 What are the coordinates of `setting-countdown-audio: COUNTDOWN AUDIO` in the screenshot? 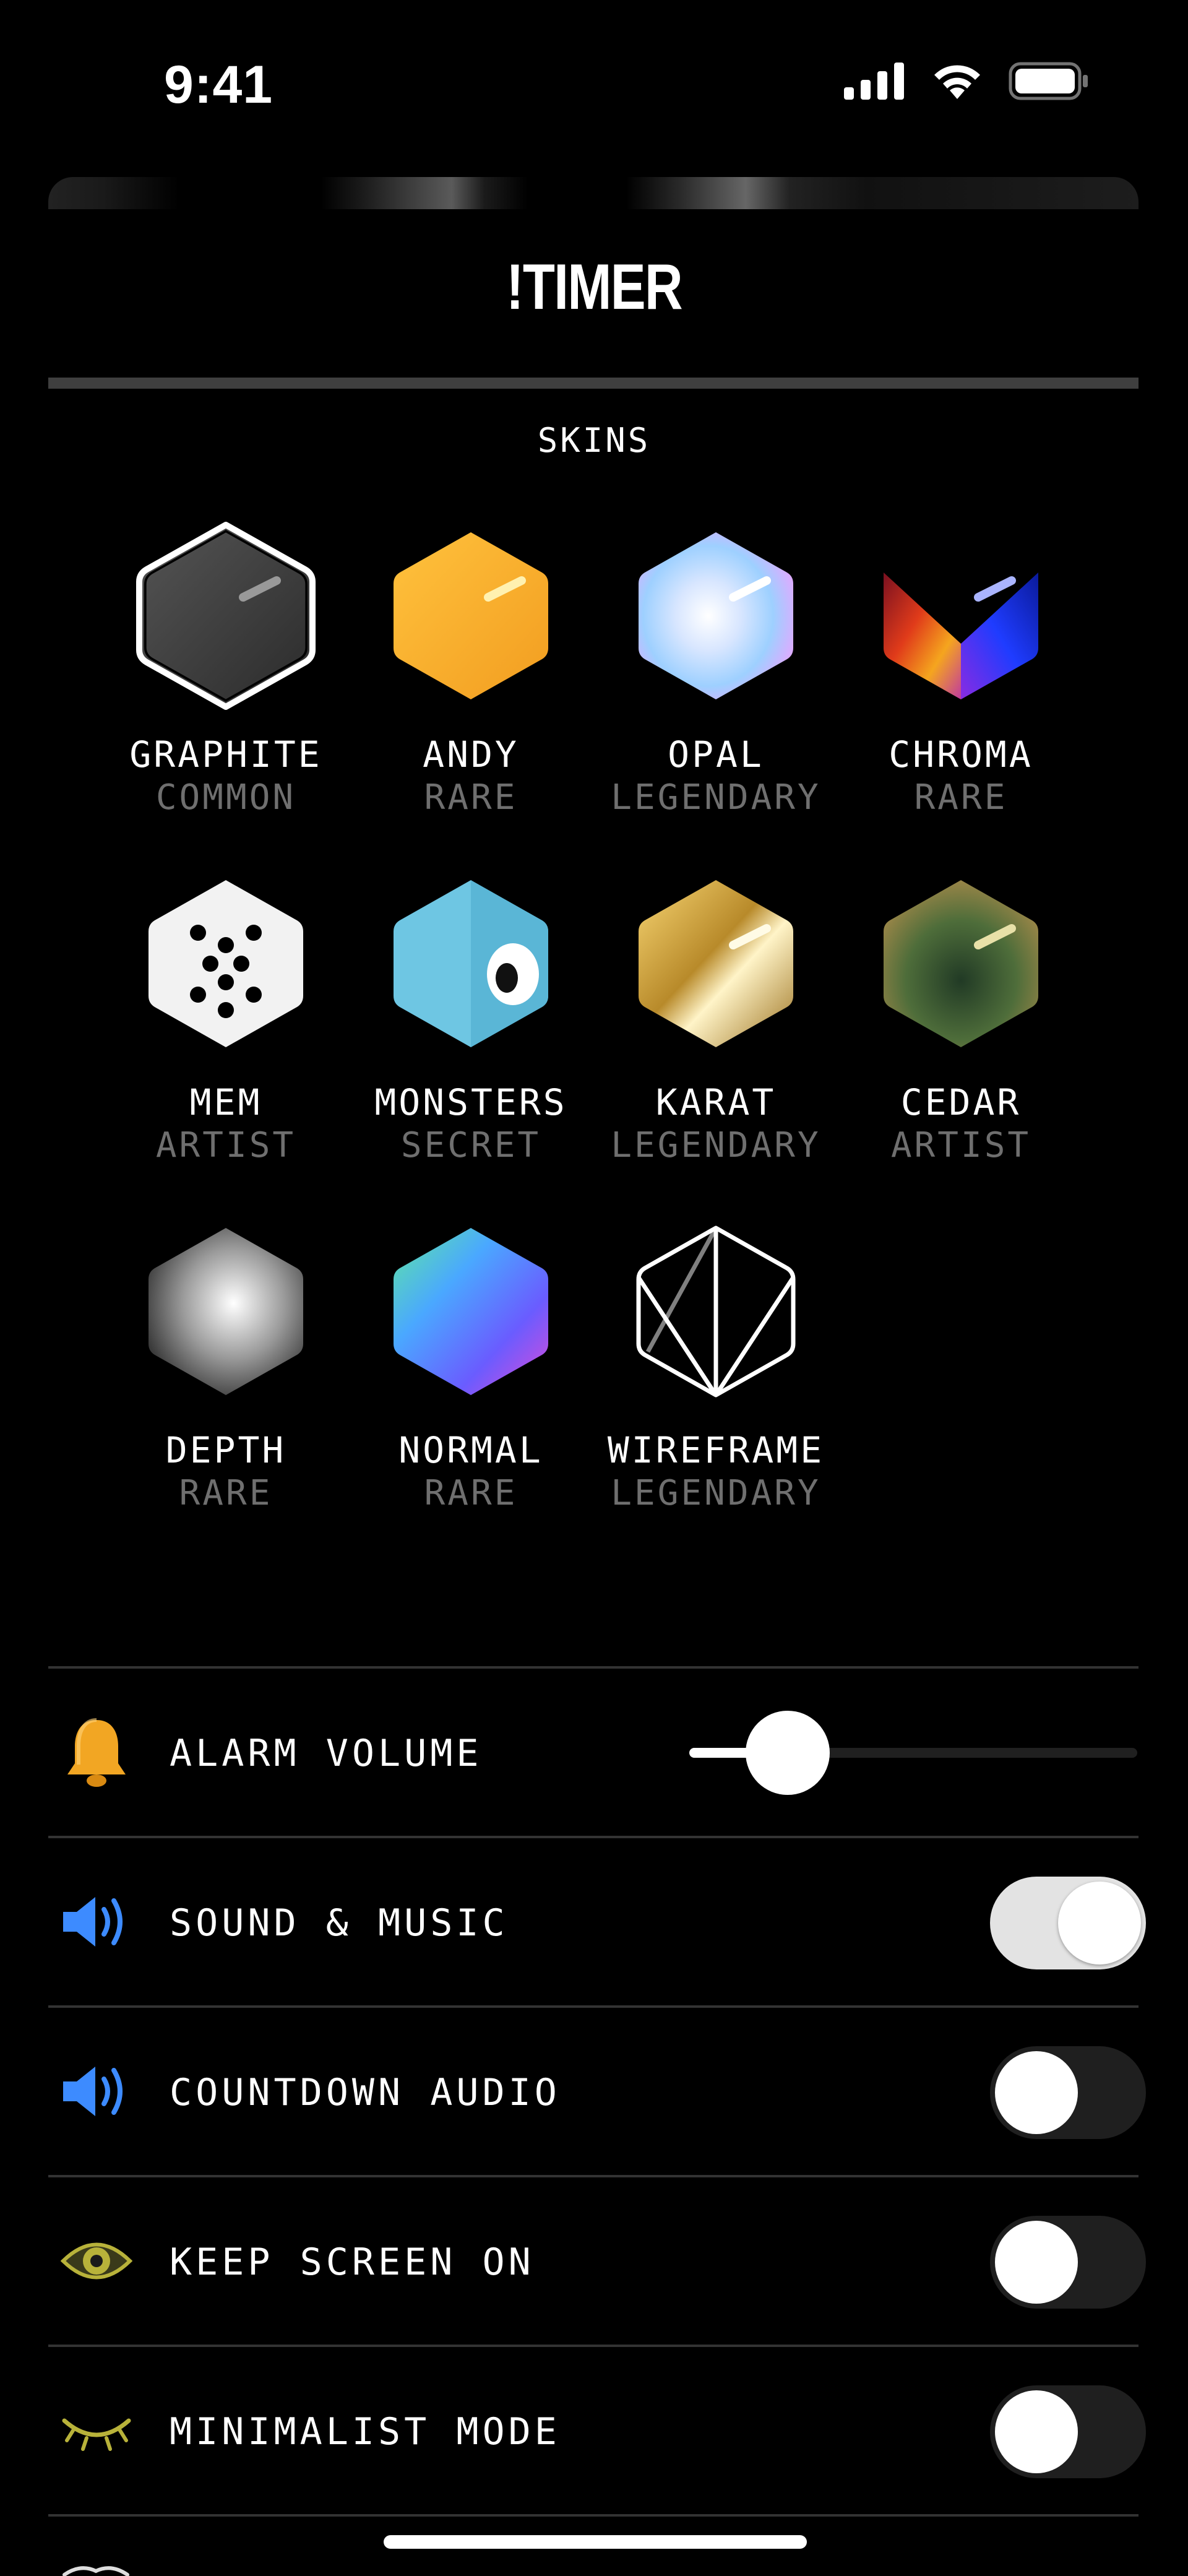 It's located at (597, 2091).